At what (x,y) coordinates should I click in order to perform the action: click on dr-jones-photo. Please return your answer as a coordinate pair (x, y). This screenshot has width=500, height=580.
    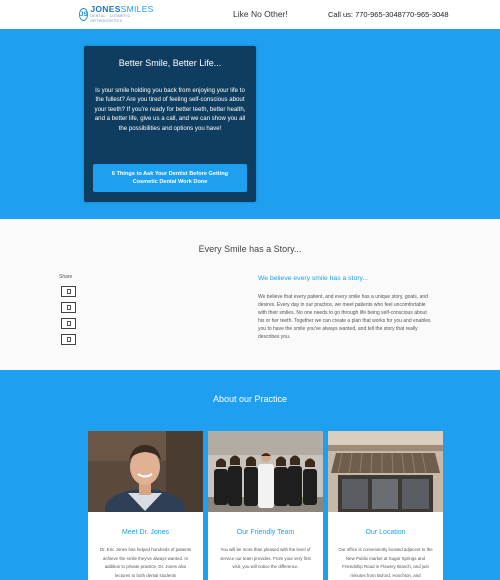
    Looking at the image, I should click on (145, 471).